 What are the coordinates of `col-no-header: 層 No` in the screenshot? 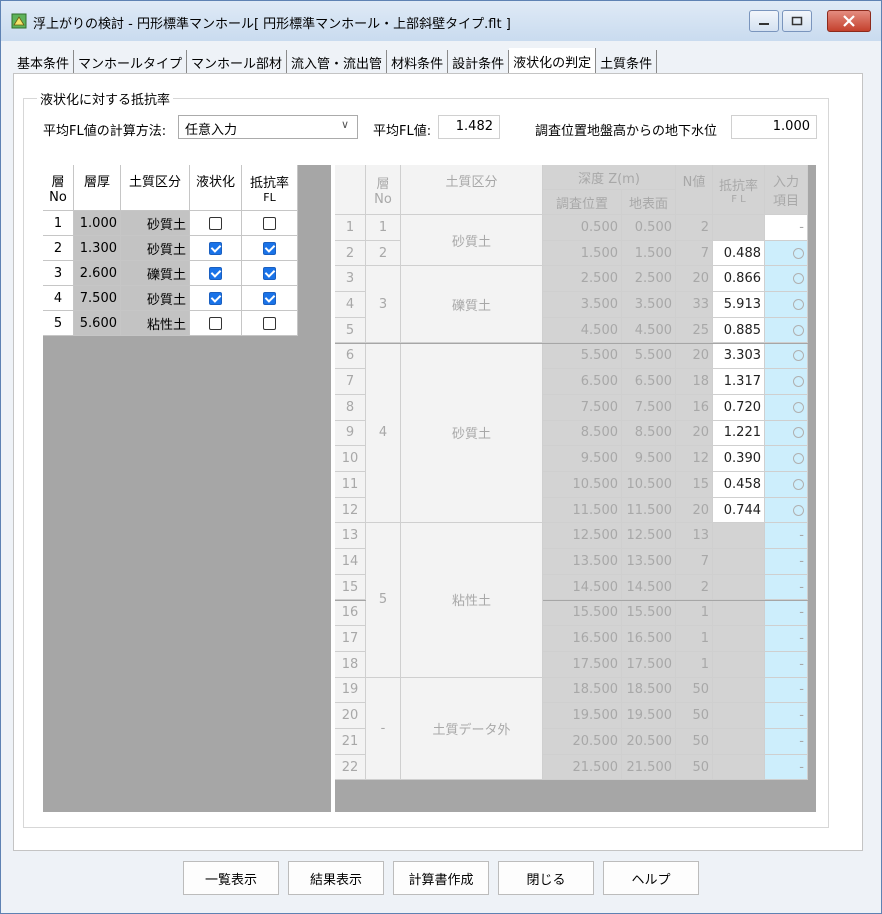 It's located at (58, 188).